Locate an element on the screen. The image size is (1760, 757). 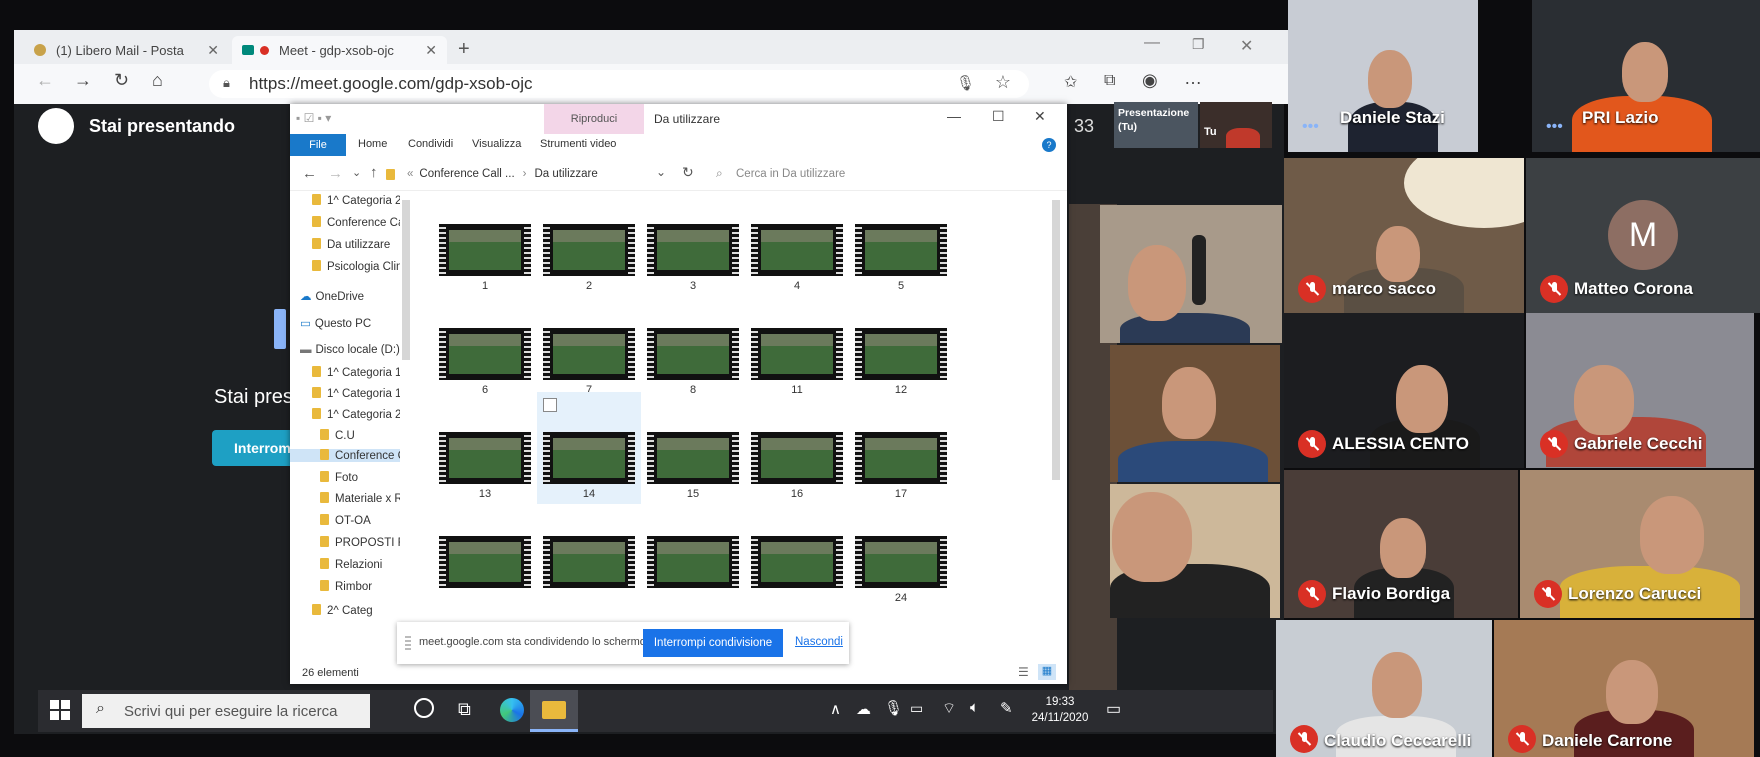
notifications-icon: ▭ is located at coordinates (1113, 709).